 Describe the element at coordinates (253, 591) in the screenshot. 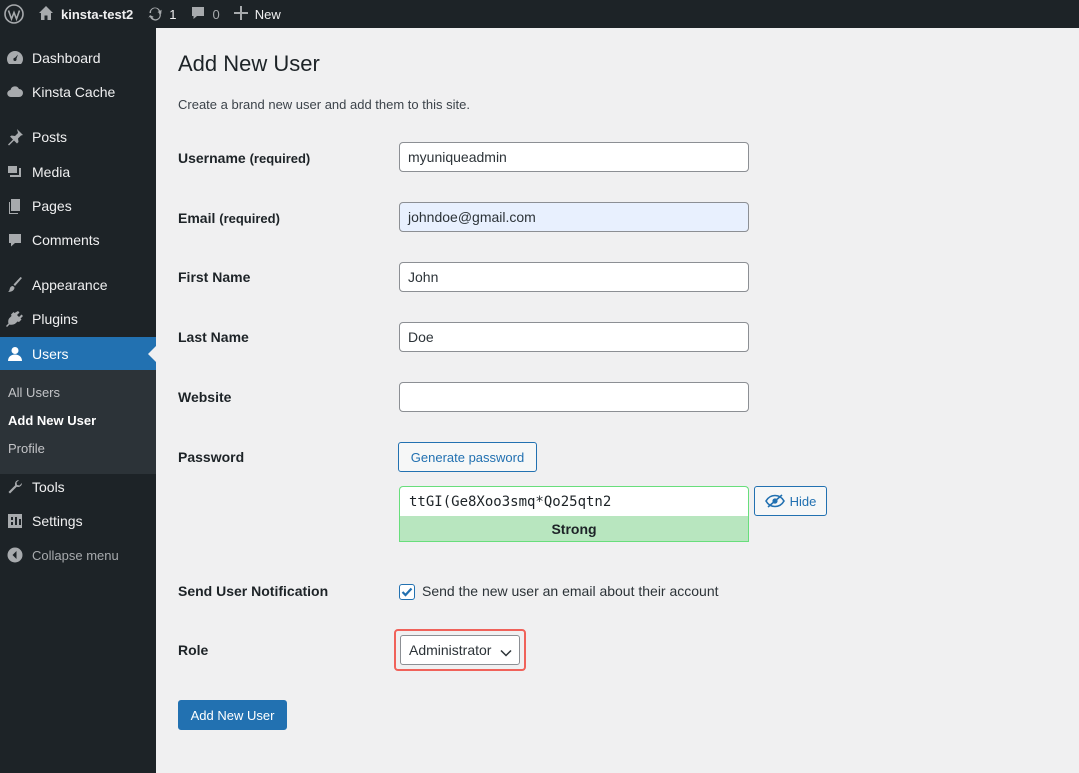

I see `notification-label: Send User Notification` at that location.